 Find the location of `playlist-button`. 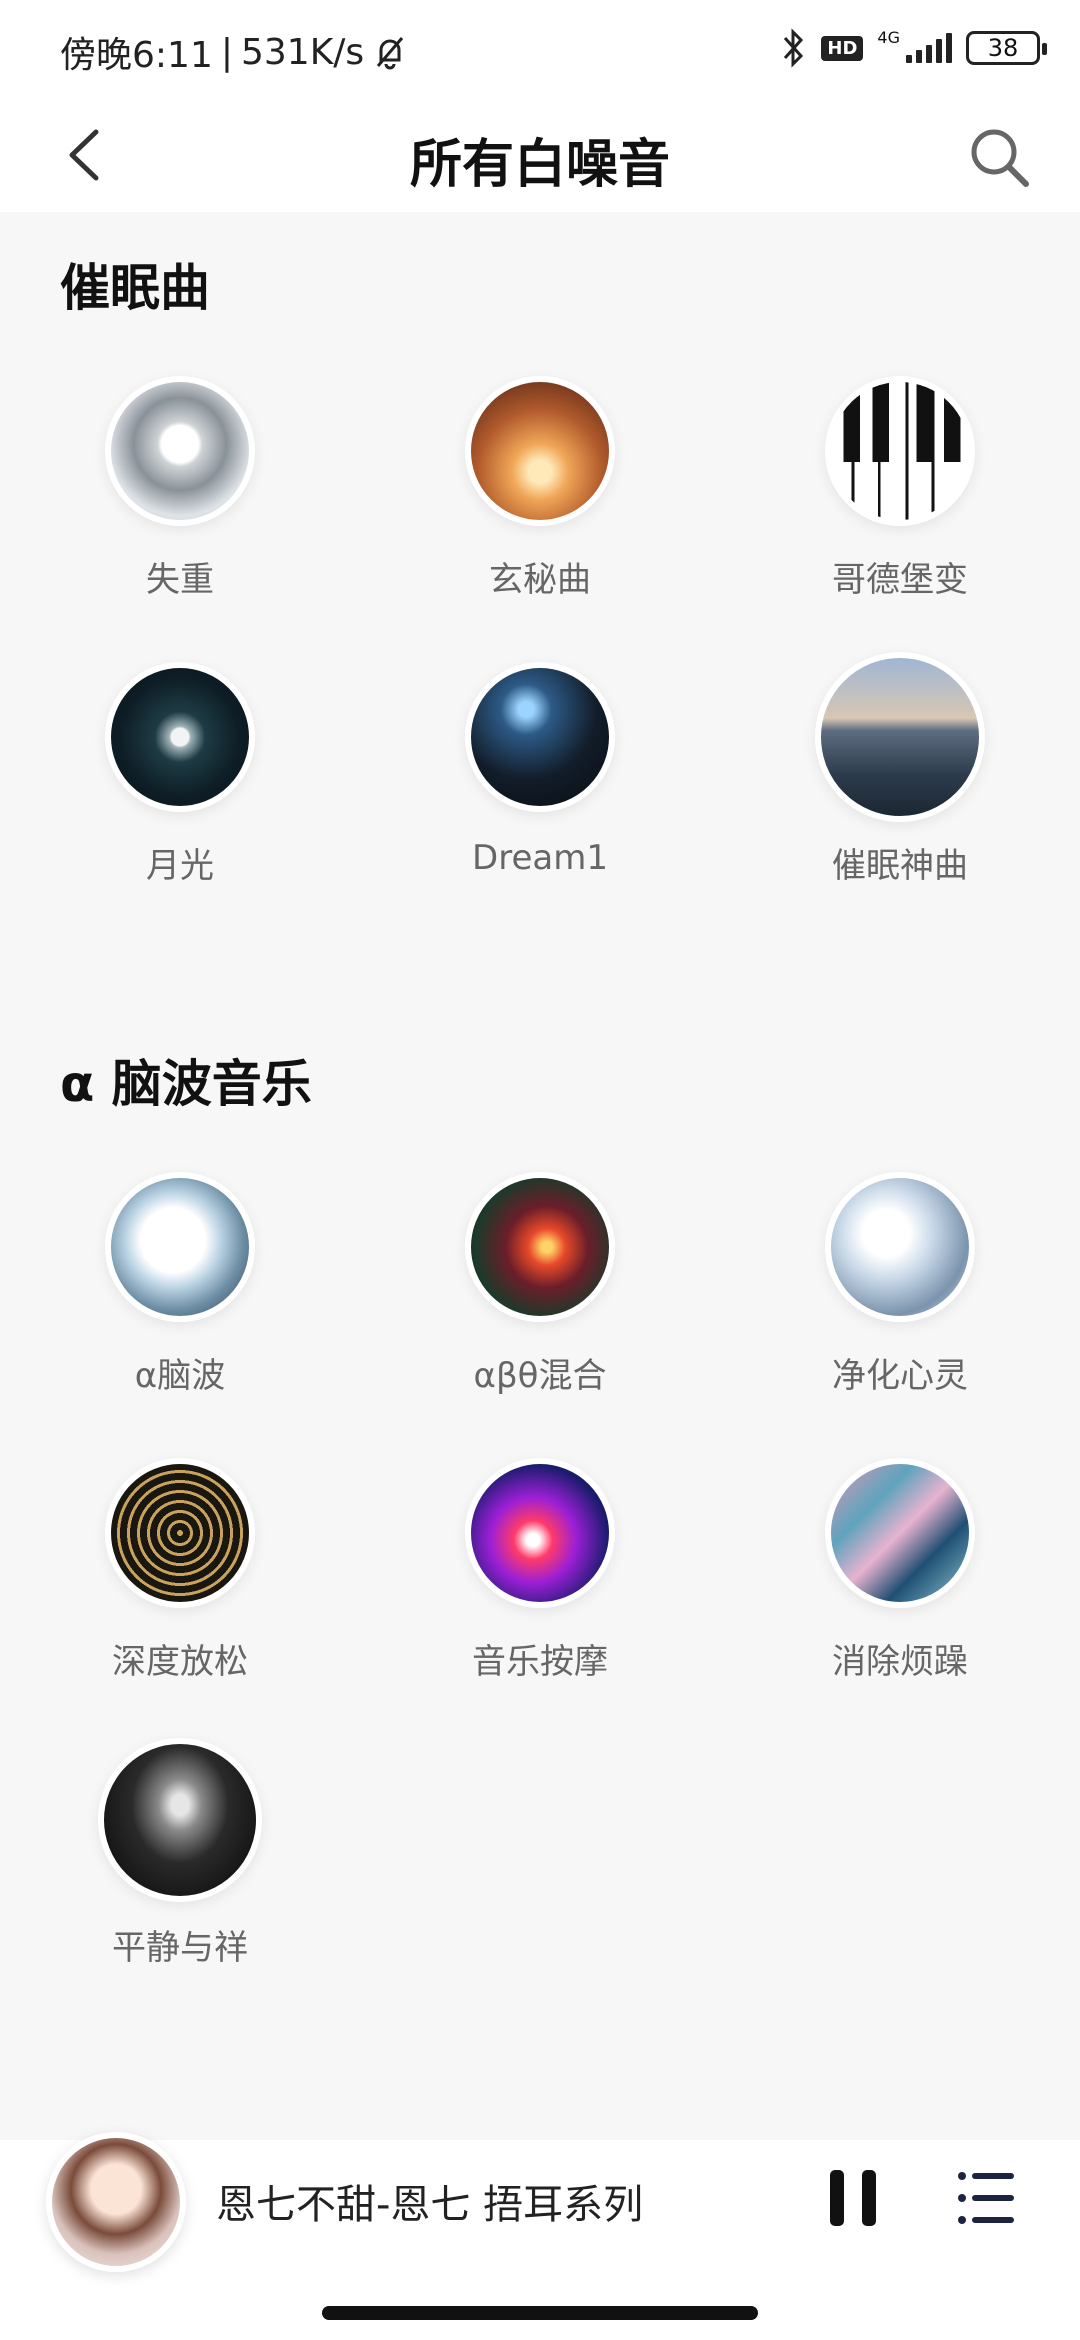

playlist-button is located at coordinates (986, 2198).